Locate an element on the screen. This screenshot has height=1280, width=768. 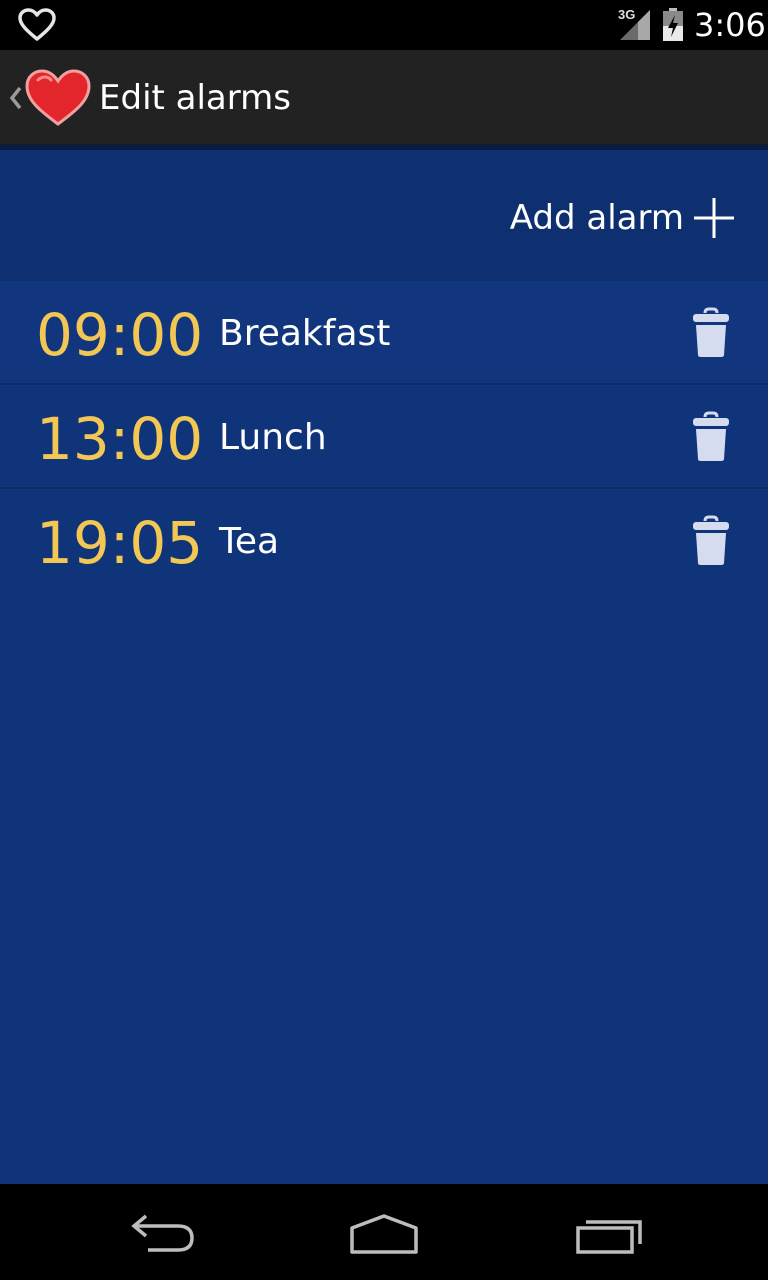
add-alarm-button: Add alarm is located at coordinates (623, 218).